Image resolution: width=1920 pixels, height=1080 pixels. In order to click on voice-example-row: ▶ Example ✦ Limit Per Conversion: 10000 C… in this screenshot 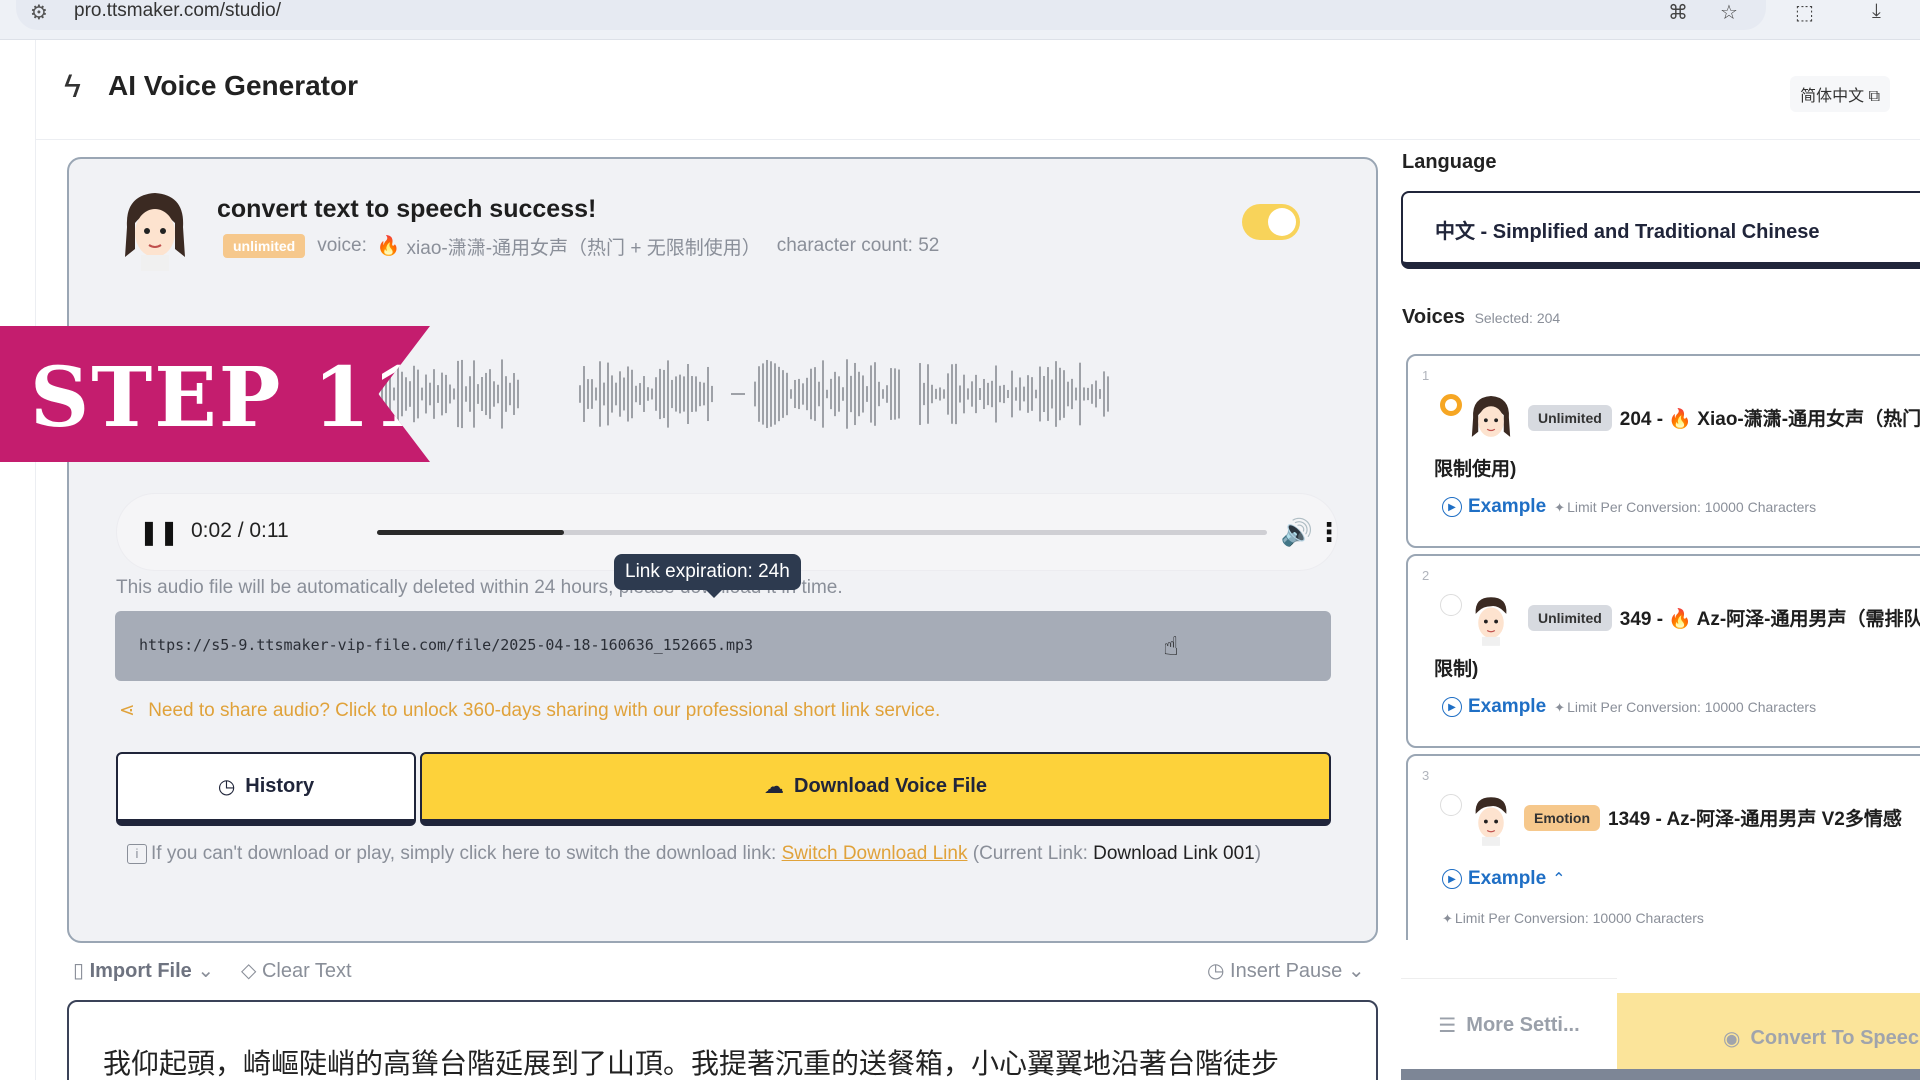, I will do `click(1629, 507)`.